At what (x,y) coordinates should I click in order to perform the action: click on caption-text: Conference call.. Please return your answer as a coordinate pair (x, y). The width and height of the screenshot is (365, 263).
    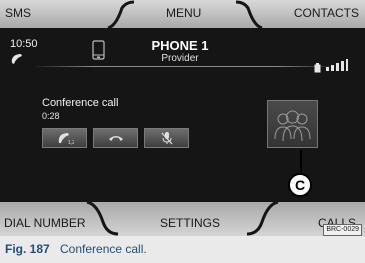
    Looking at the image, I should click on (103, 249).